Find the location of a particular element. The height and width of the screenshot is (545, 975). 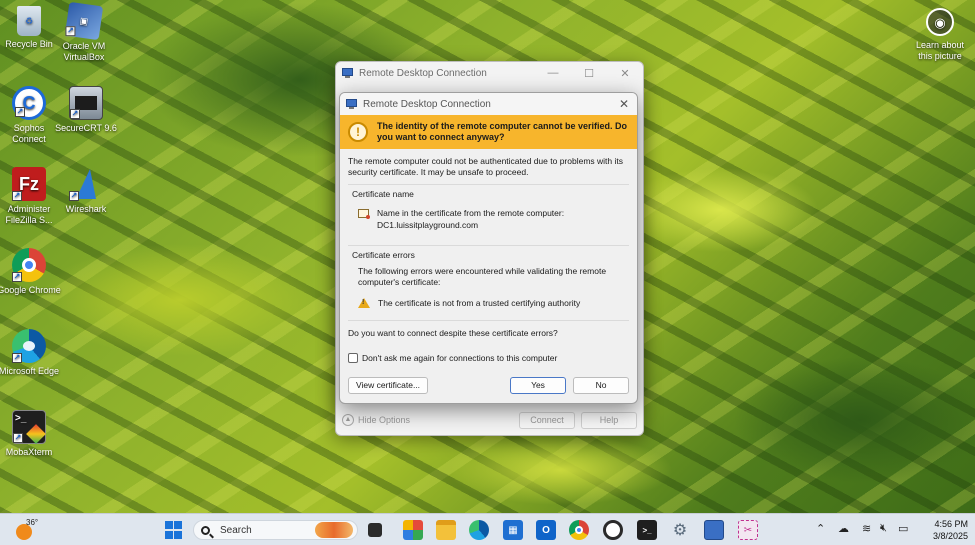

certificate-name-title: Certificate name is located at coordinates (383, 194).